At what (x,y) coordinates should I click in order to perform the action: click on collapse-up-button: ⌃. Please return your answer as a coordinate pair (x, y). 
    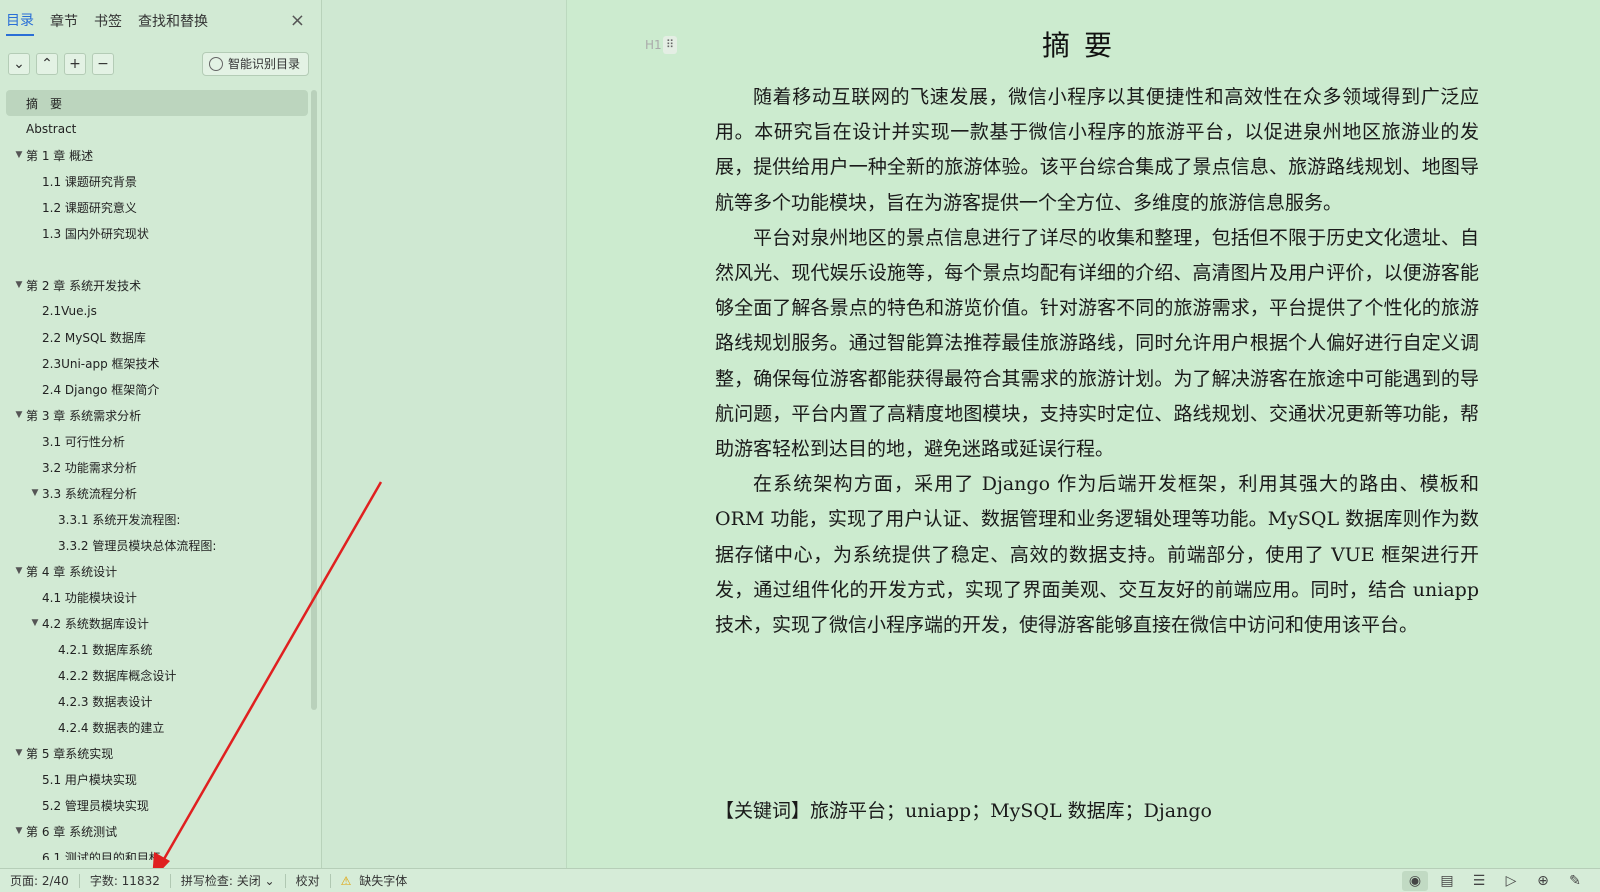
    Looking at the image, I should click on (47, 64).